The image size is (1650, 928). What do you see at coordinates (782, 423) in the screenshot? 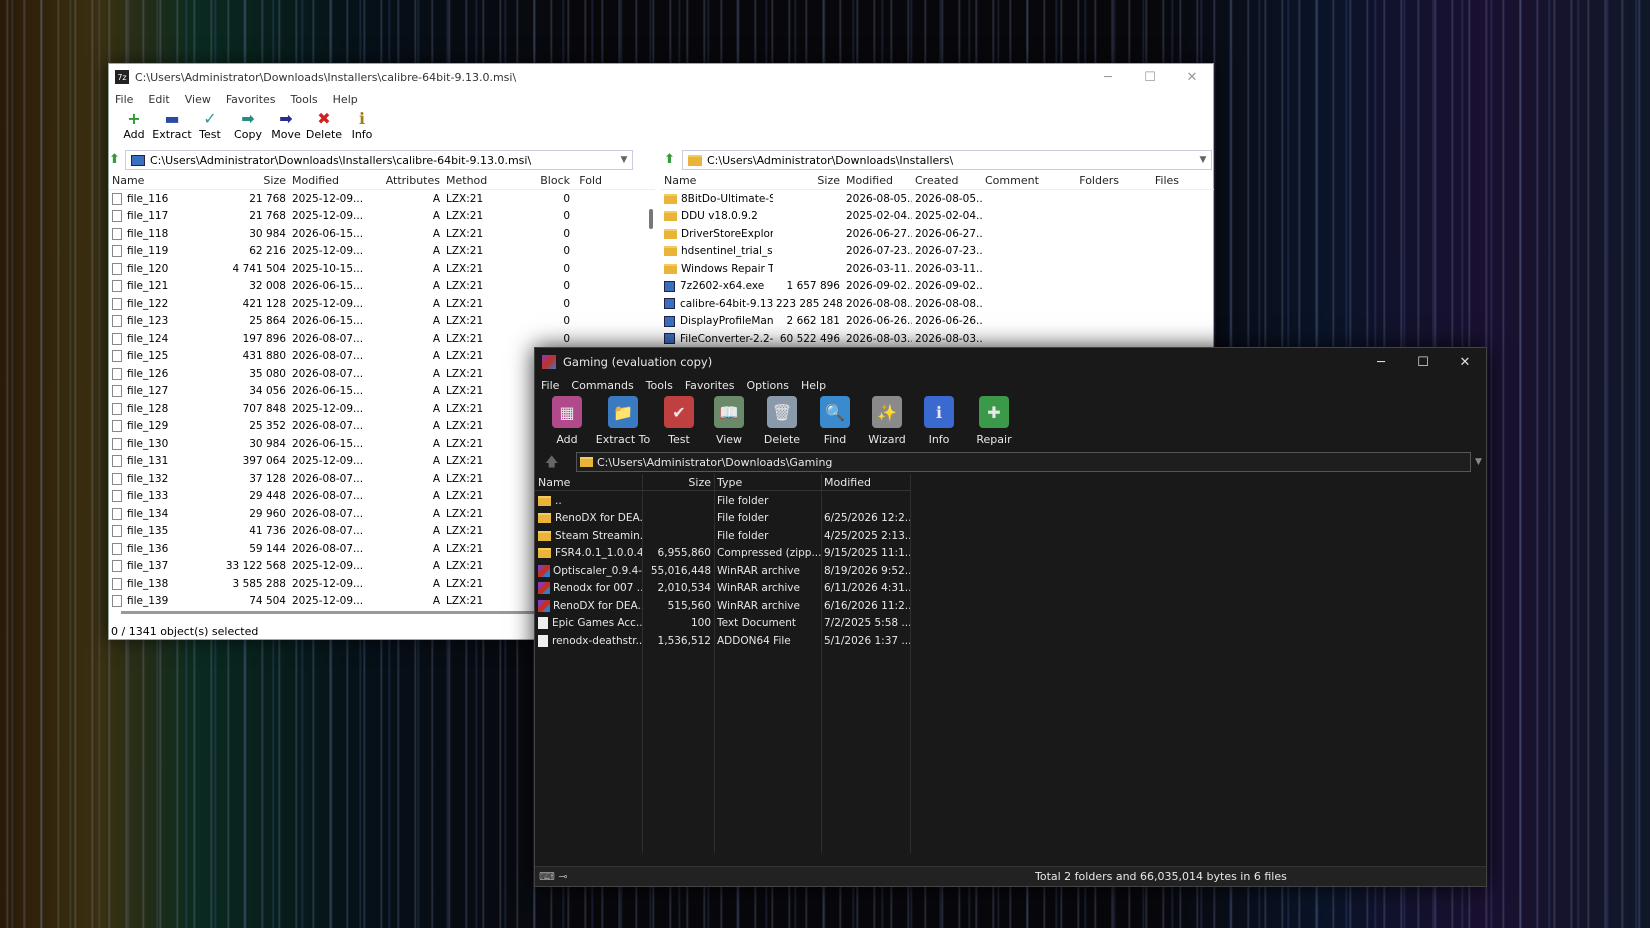
I see `delete-button: 🗑 Delete` at bounding box center [782, 423].